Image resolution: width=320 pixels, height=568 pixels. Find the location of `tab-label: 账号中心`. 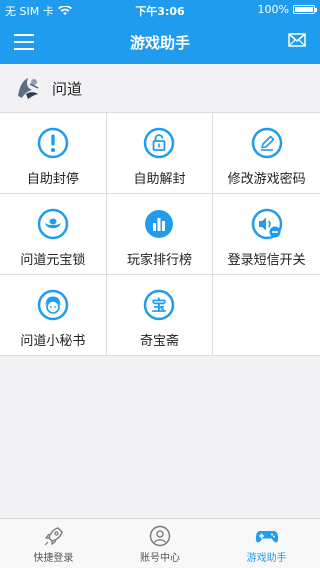

tab-label: 账号中心 is located at coordinates (160, 558).